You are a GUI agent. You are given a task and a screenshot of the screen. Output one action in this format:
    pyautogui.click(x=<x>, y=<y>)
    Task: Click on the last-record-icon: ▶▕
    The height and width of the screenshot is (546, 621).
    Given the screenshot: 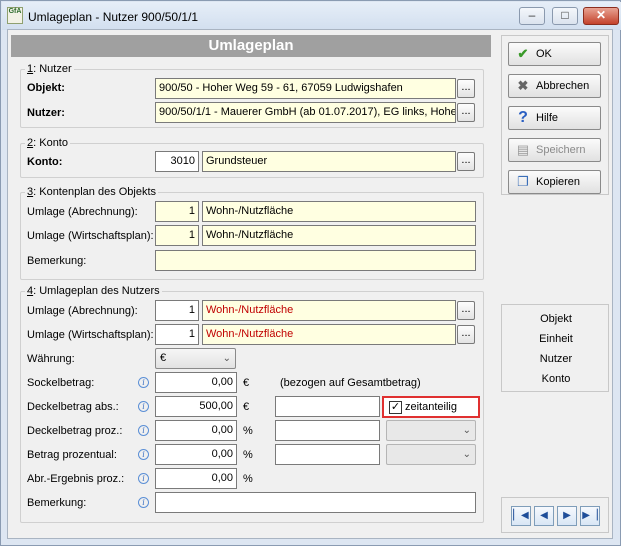 What is the action you would take?
    pyautogui.click(x=590, y=516)
    